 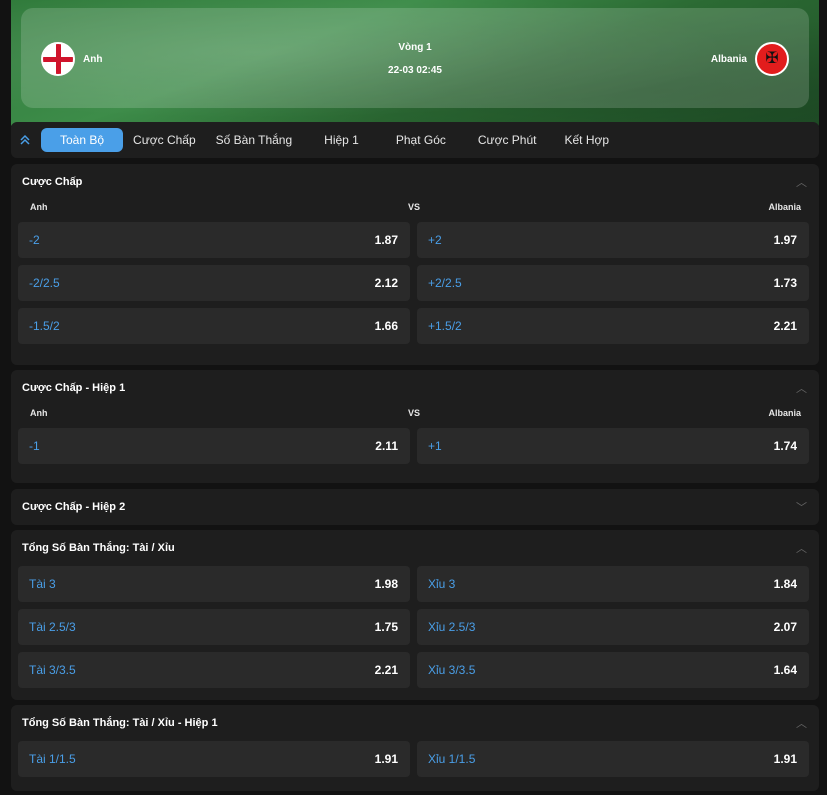 What do you see at coordinates (421, 140) in the screenshot?
I see `tab-corners: Phạt Góc` at bounding box center [421, 140].